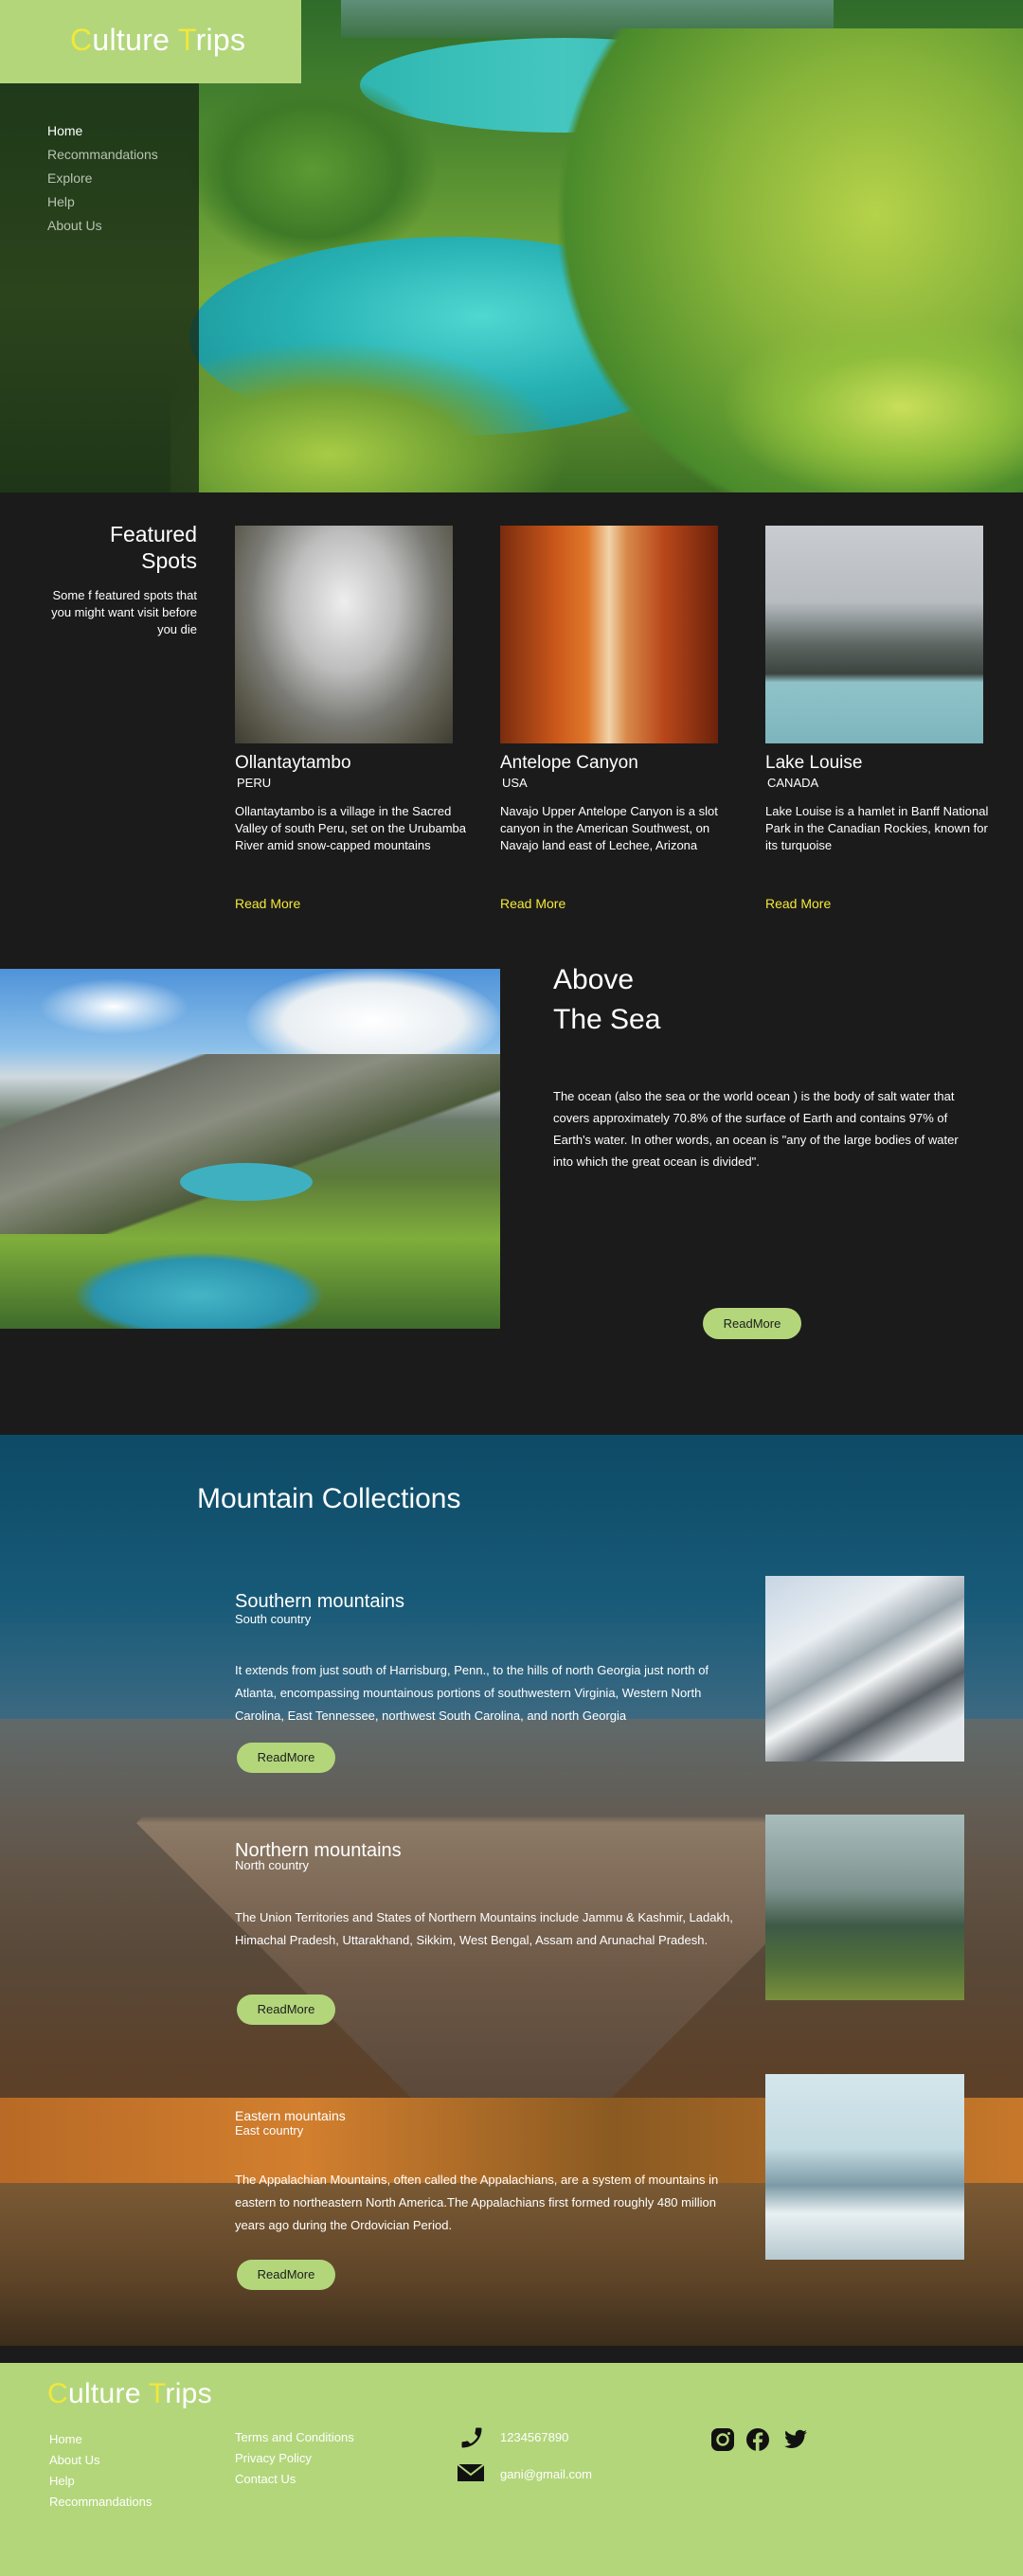  I want to click on mountain-item-title: Southern mountains, so click(320, 1601).